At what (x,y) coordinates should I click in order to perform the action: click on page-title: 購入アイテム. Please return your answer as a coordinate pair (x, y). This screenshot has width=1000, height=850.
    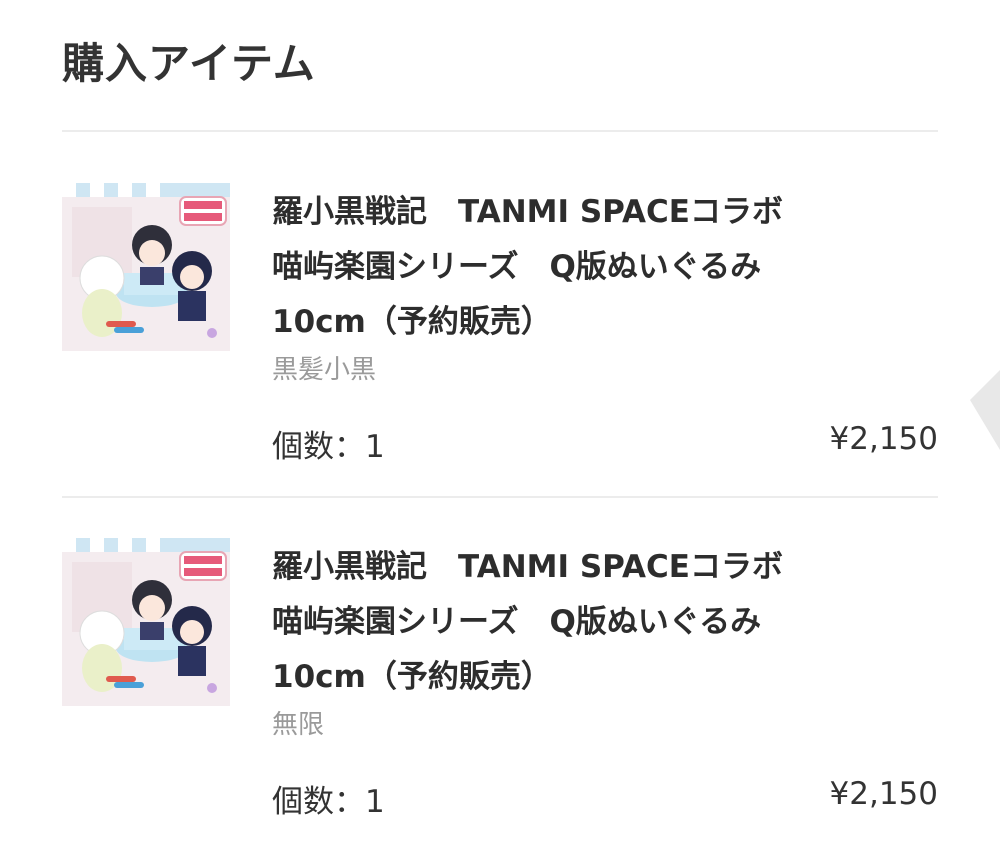
    Looking at the image, I should click on (189, 63).